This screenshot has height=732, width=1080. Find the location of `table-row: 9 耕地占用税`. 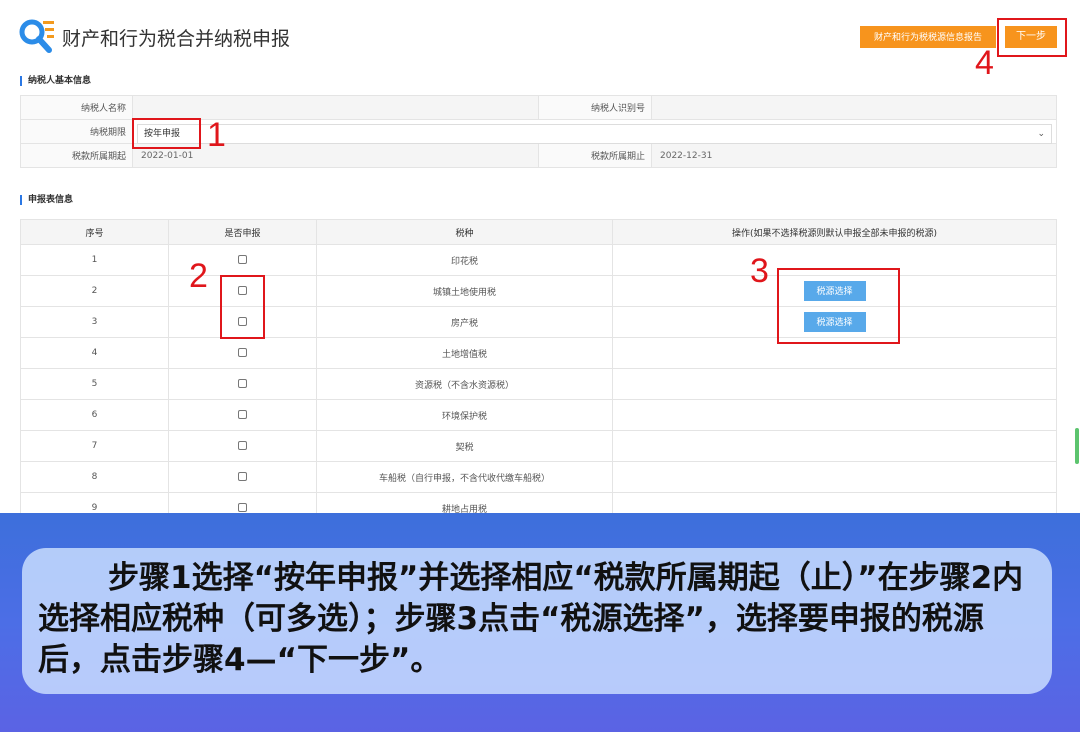

table-row: 9 耕地占用税 is located at coordinates (538, 503).